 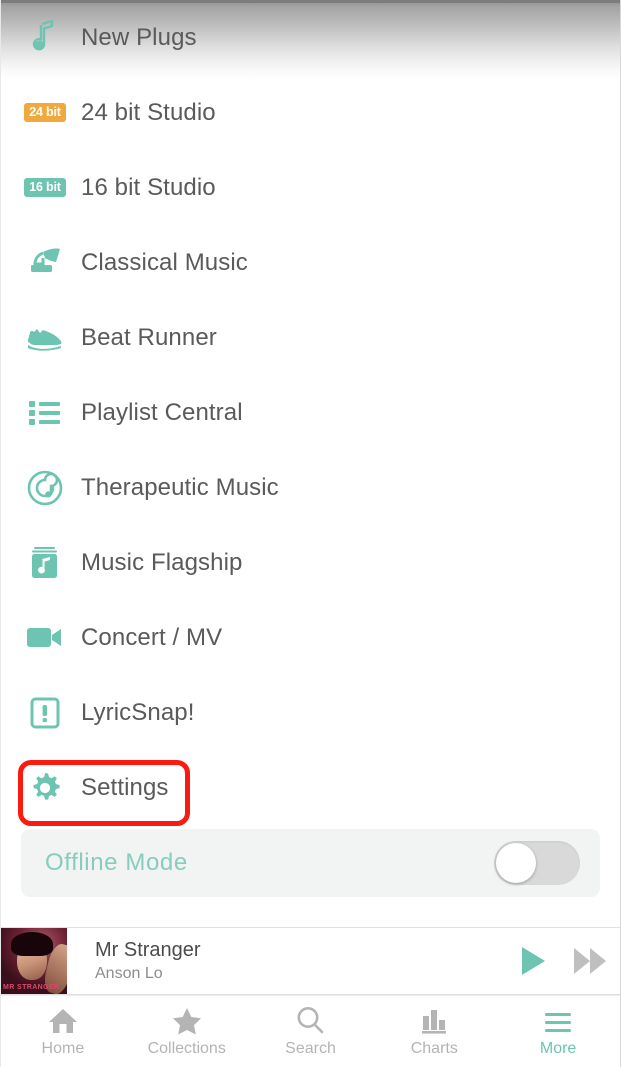 I want to click on now-playing-title: Mr Stranger, so click(x=148, y=950).